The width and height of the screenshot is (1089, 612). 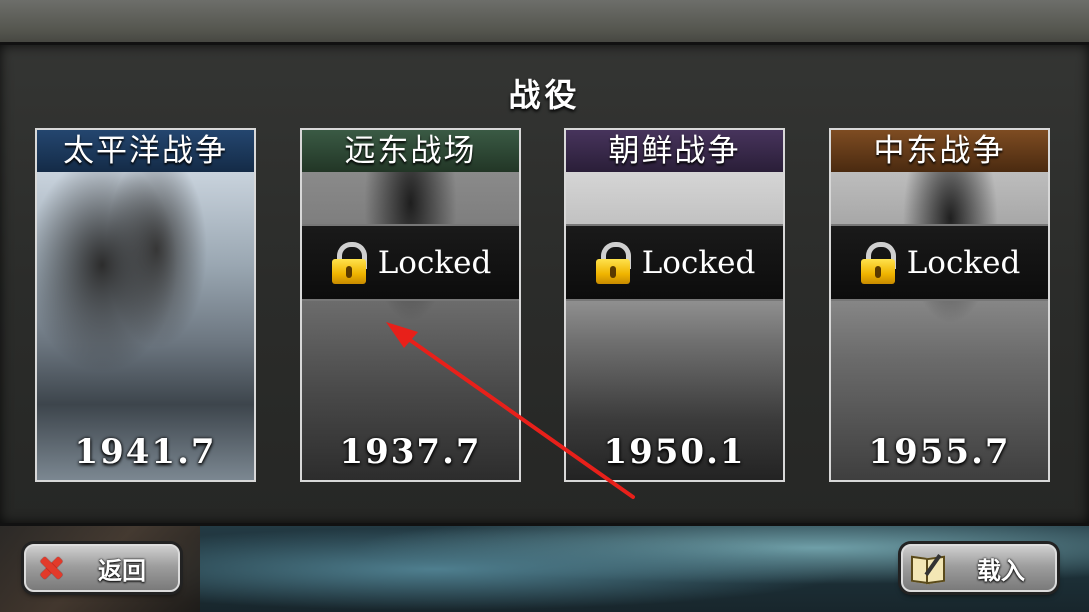 I want to click on load-button-label: 载入, so click(x=1001, y=570).